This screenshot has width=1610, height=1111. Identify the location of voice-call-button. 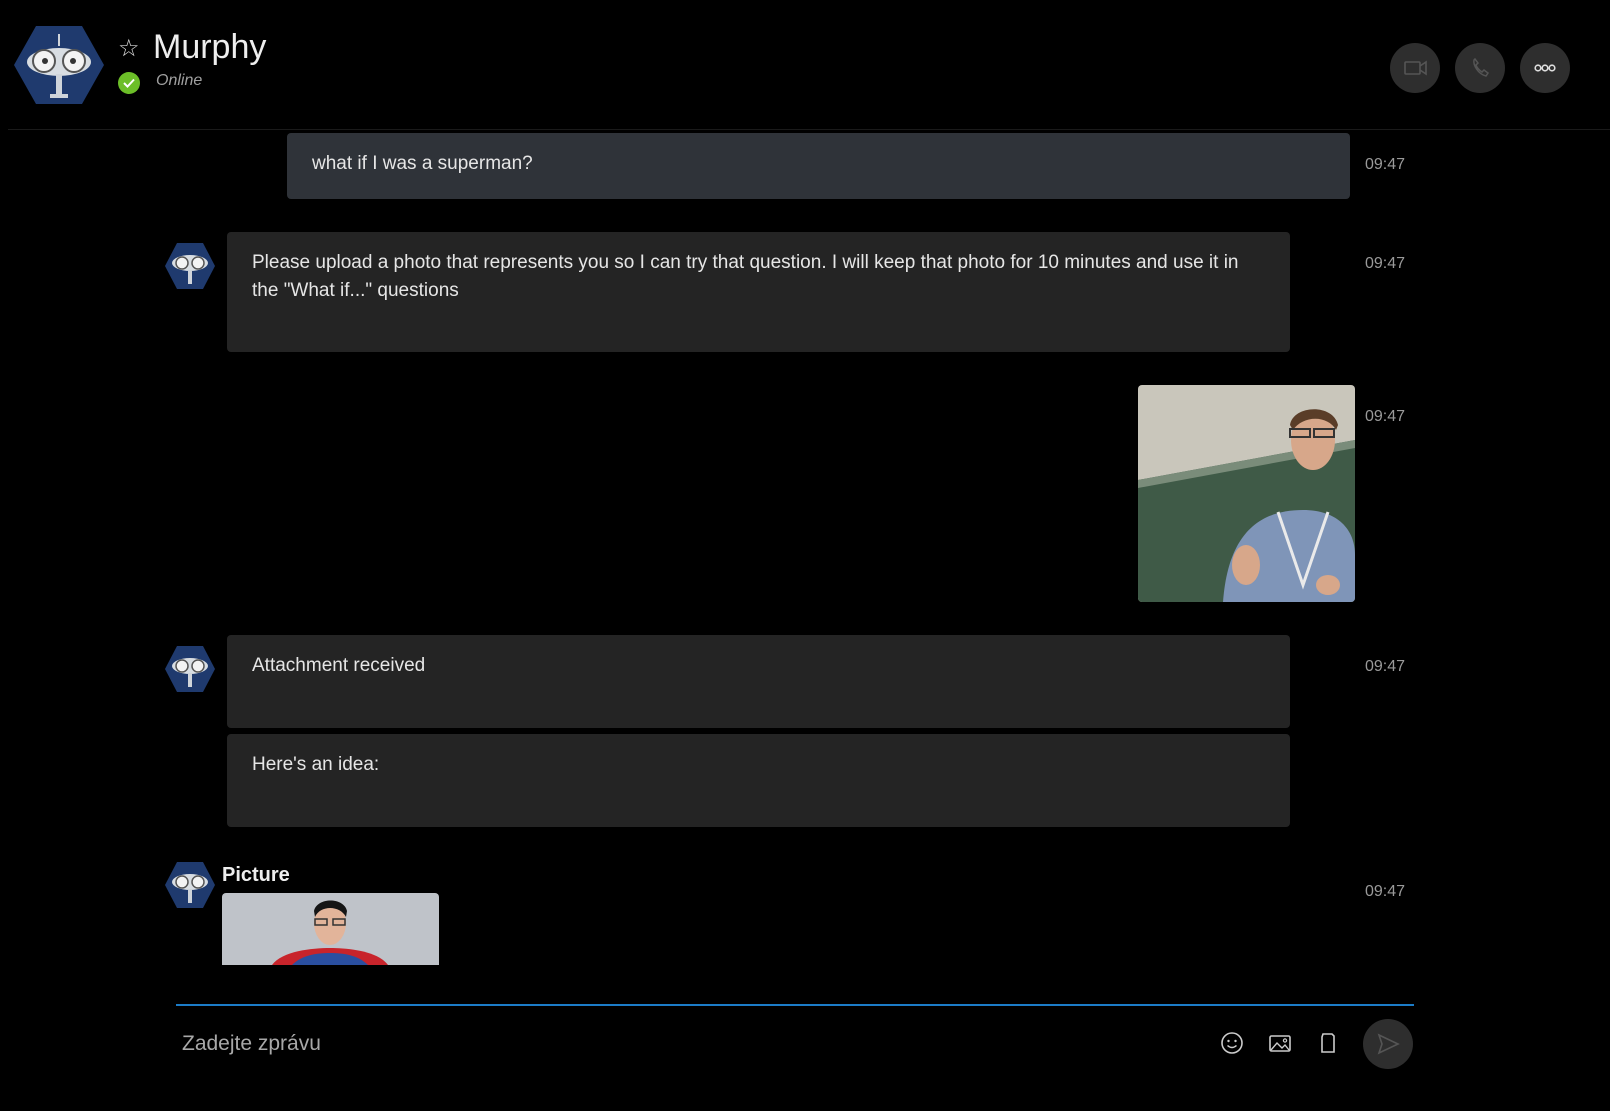
(1480, 68).